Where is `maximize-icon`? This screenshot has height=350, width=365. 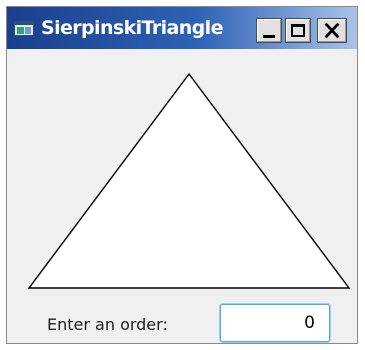 maximize-icon is located at coordinates (298, 30).